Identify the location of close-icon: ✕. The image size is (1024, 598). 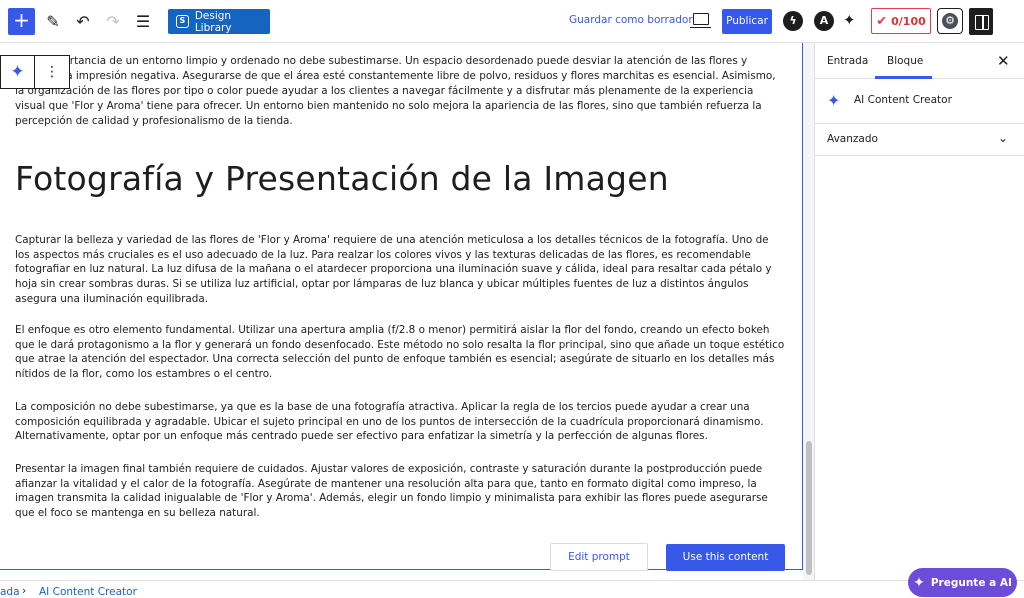
(1003, 61).